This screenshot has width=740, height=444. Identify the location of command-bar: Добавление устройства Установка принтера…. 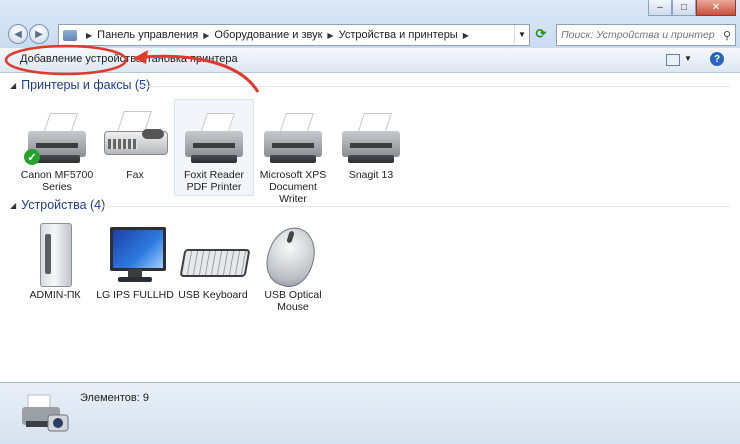
(370, 60).